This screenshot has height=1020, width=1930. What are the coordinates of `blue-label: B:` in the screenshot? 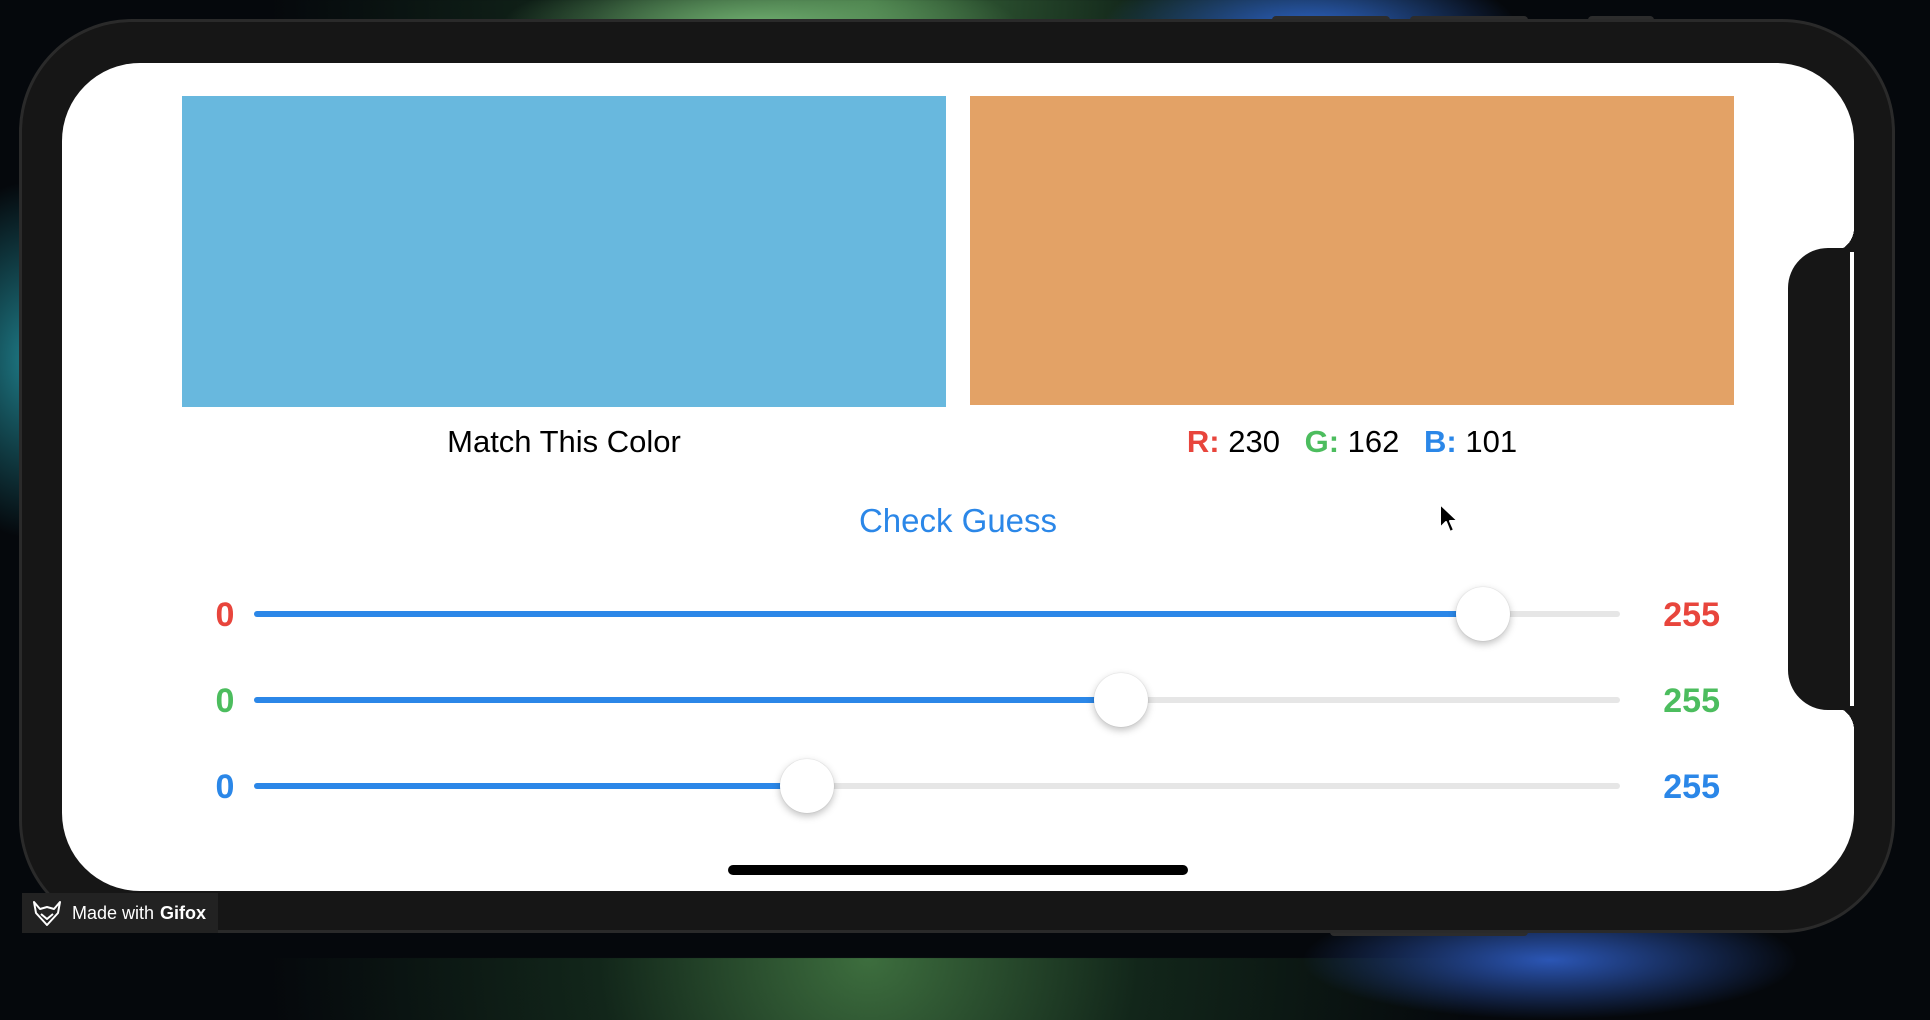 It's located at (1440, 441).